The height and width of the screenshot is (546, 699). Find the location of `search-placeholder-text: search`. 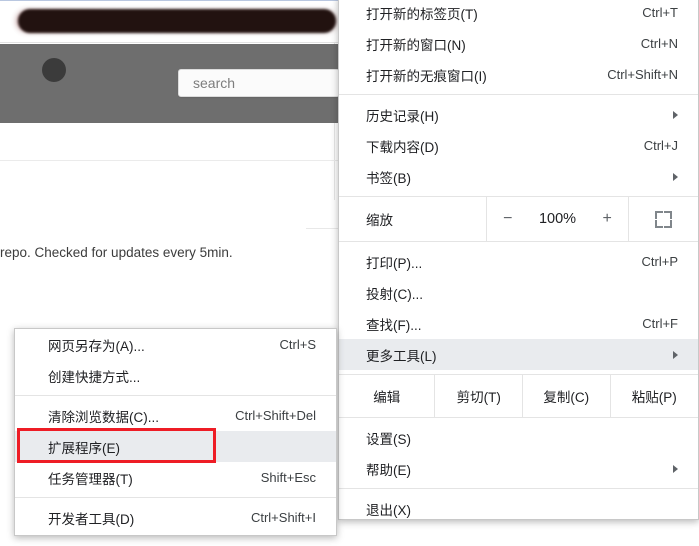

search-placeholder-text: search is located at coordinates (214, 83).